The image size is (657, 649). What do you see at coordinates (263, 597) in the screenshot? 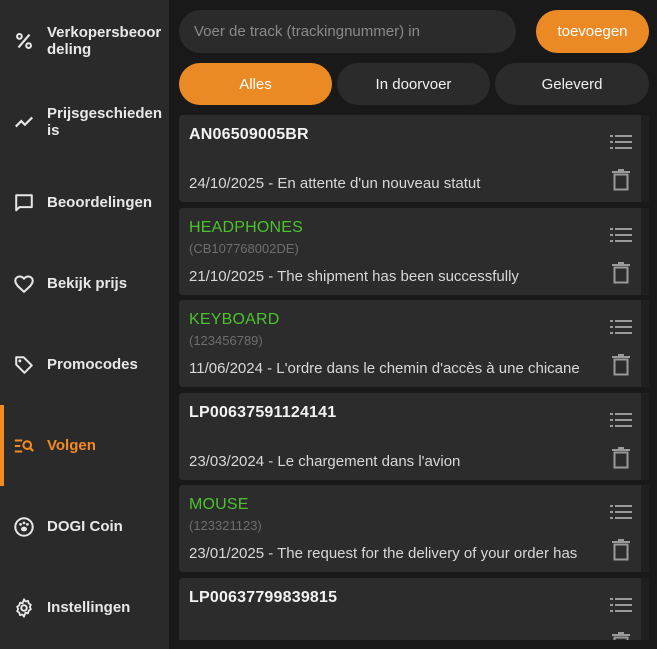
I see `shipment-title: LP00637799839815` at bounding box center [263, 597].